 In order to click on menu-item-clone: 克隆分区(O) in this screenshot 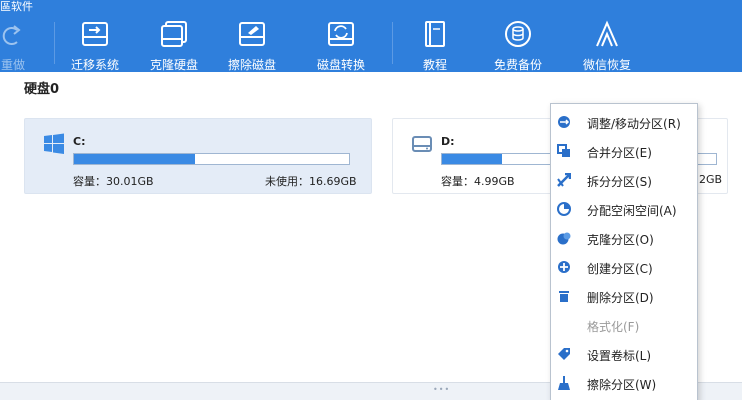, I will do `click(624, 237)`.